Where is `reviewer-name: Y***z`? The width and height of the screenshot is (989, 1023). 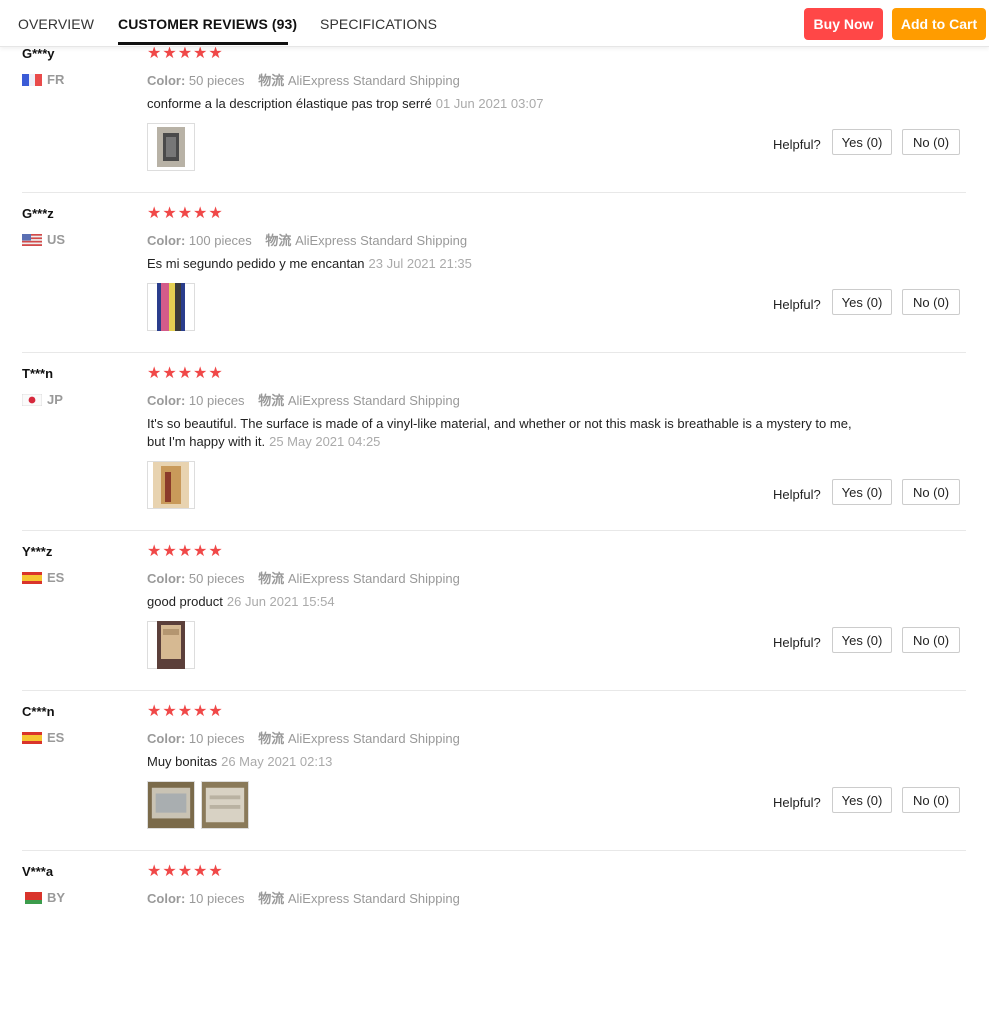 reviewer-name: Y***z is located at coordinates (37, 551).